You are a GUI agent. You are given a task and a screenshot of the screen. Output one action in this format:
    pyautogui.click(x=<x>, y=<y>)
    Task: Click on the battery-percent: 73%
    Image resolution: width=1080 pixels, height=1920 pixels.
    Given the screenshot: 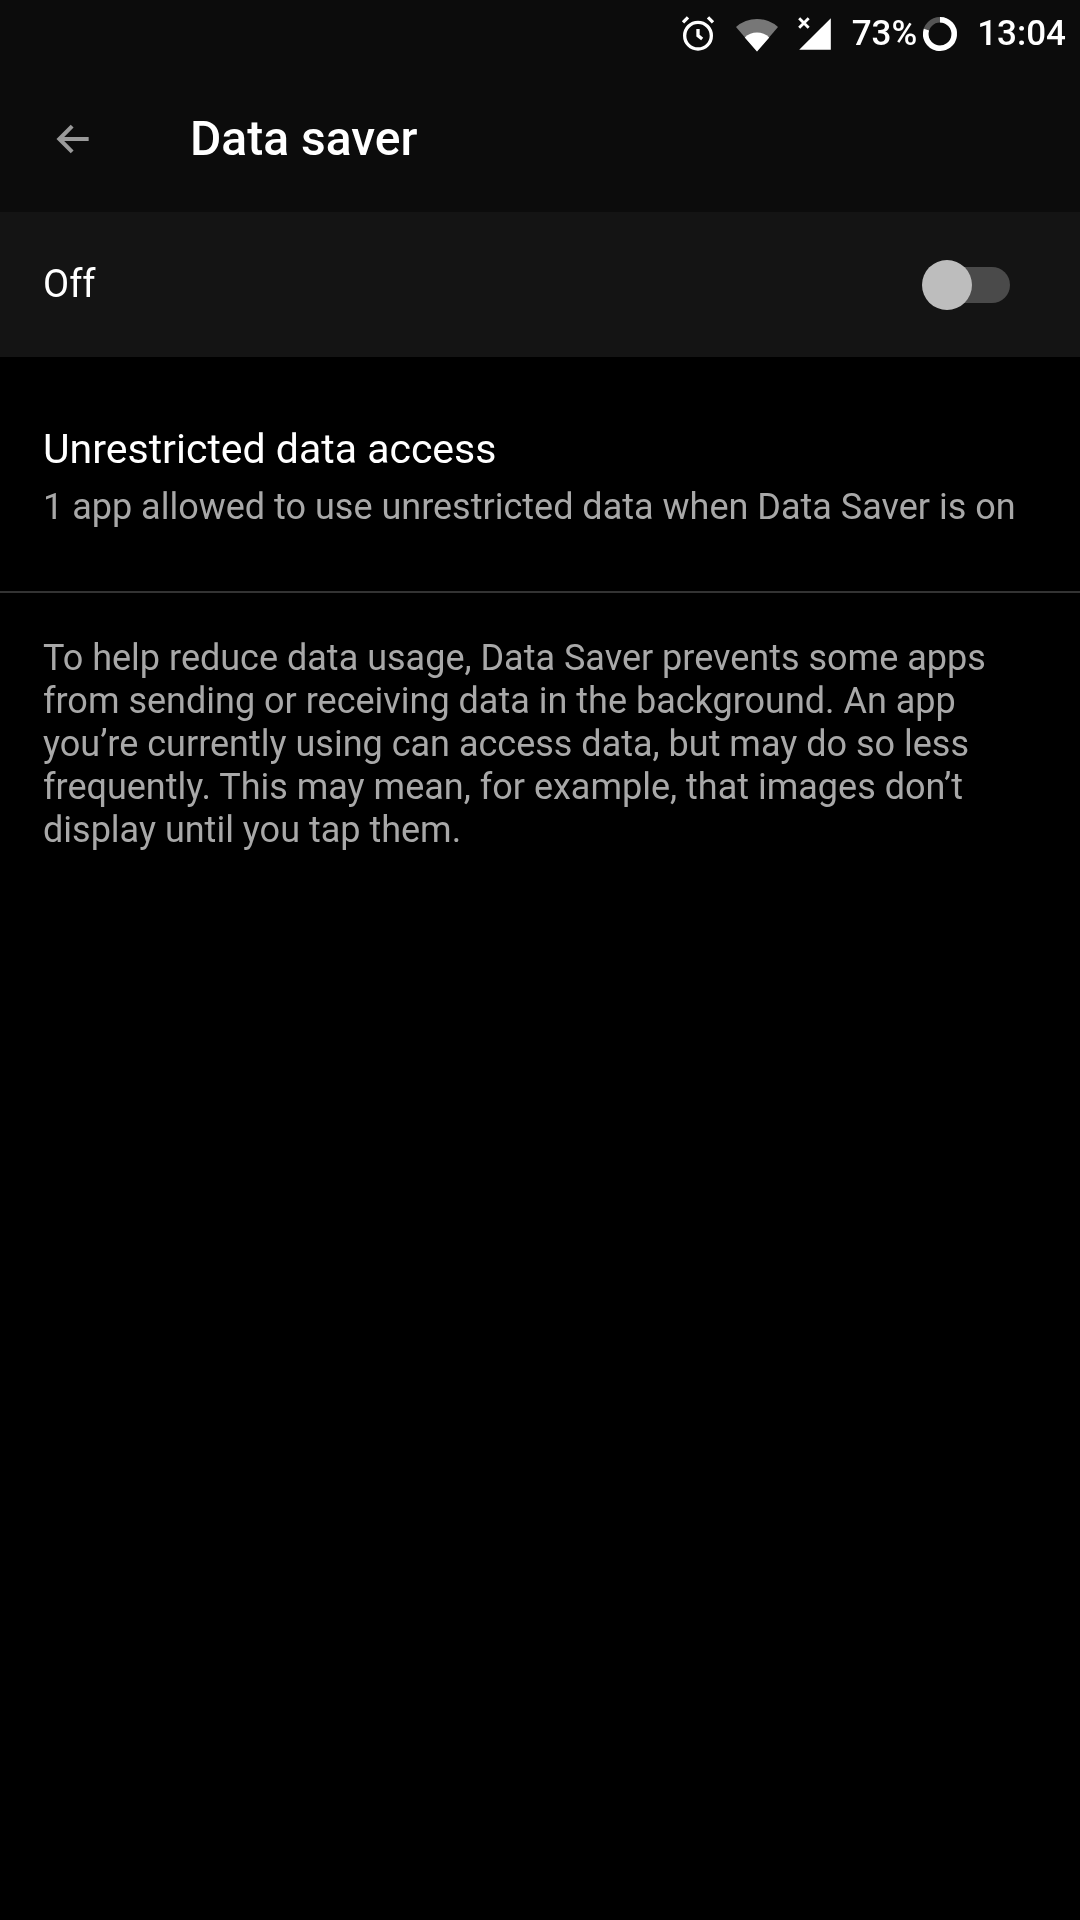 What is the action you would take?
    pyautogui.click(x=884, y=33)
    